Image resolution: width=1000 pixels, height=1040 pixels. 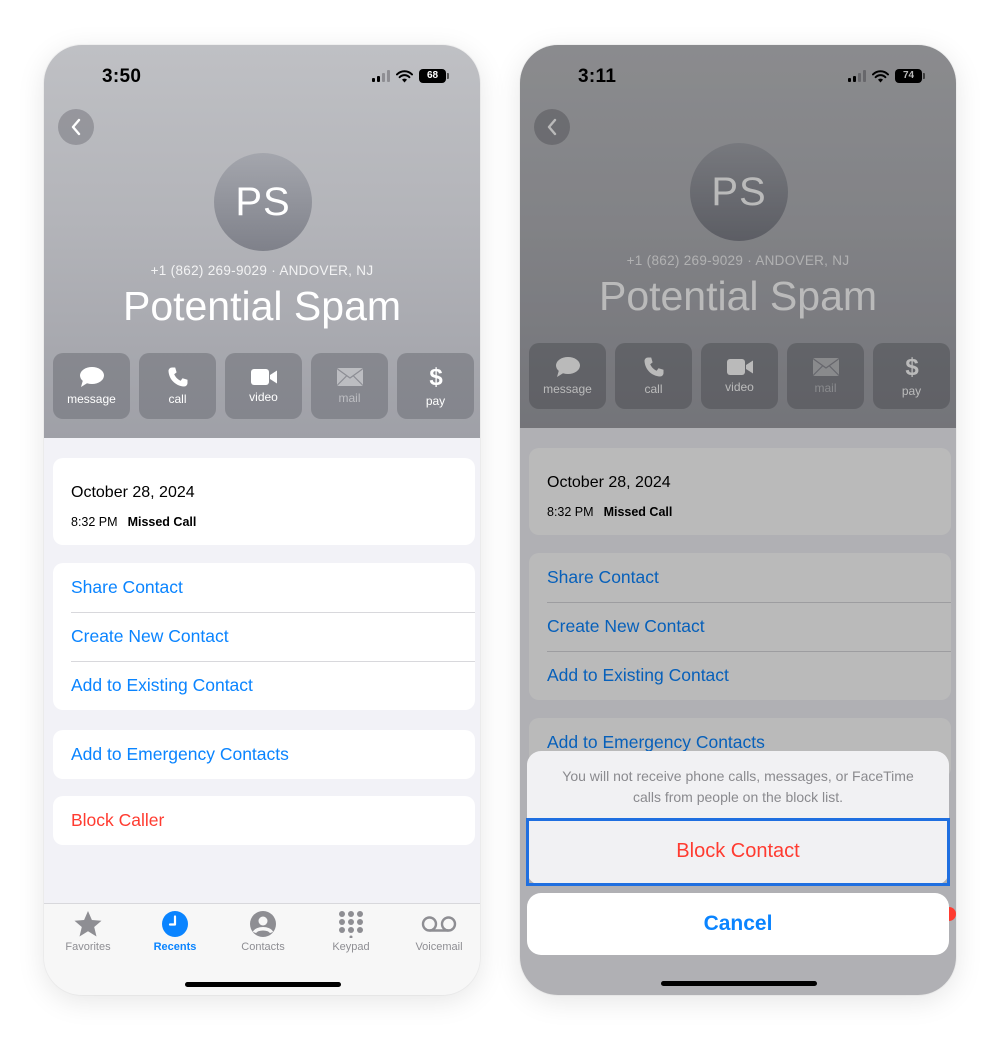 I want to click on message-button: message, so click(x=91, y=386).